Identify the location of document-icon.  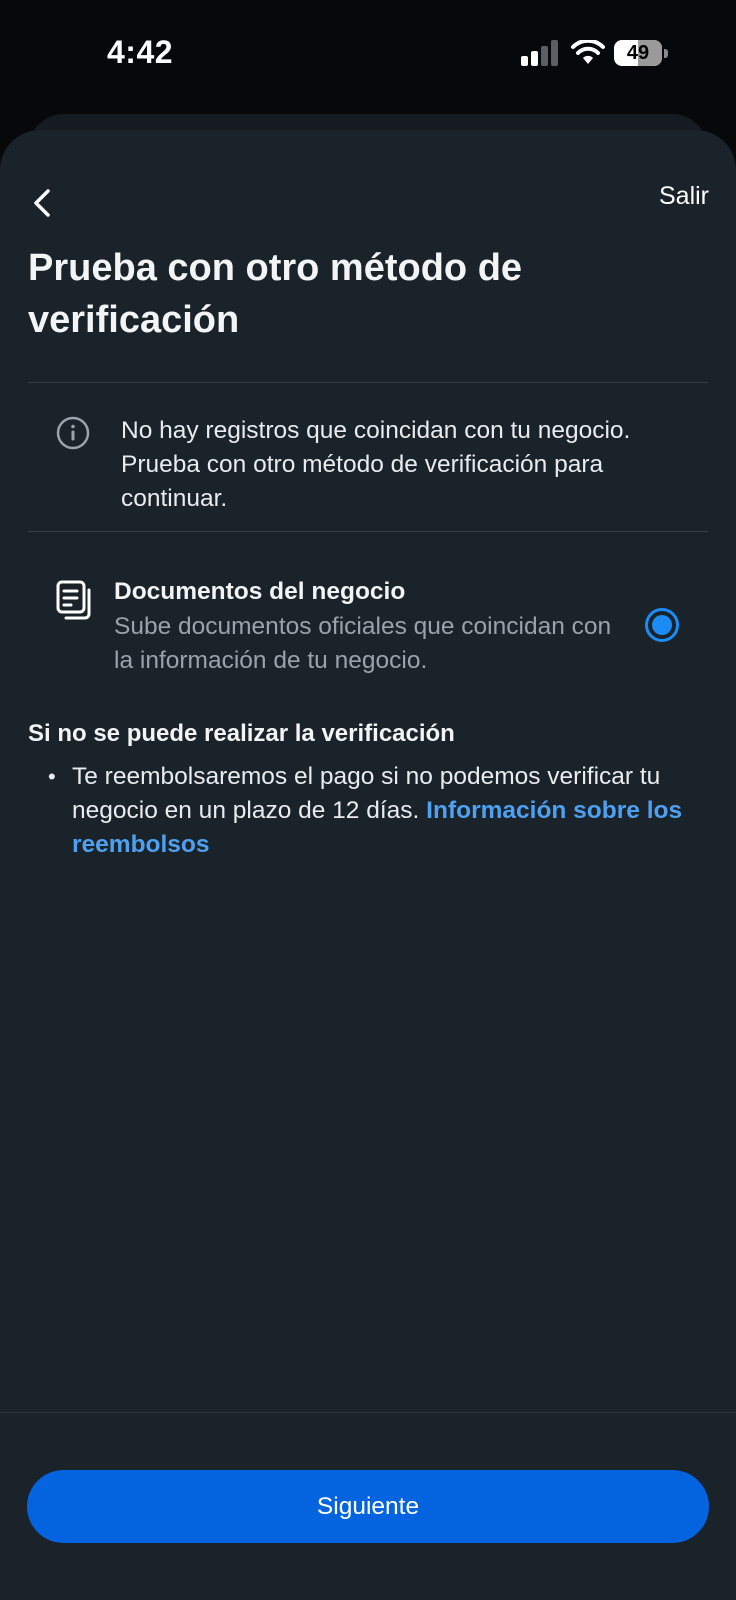
(73, 600).